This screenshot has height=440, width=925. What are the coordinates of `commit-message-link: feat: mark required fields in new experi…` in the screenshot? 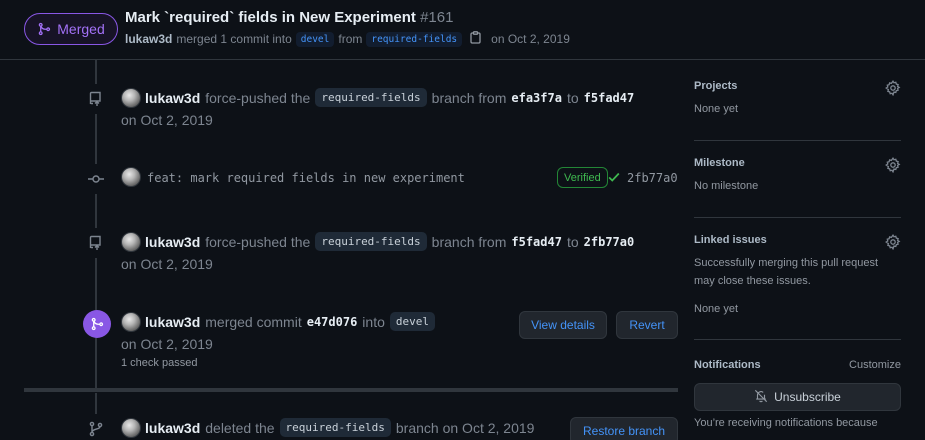 It's located at (306, 178).